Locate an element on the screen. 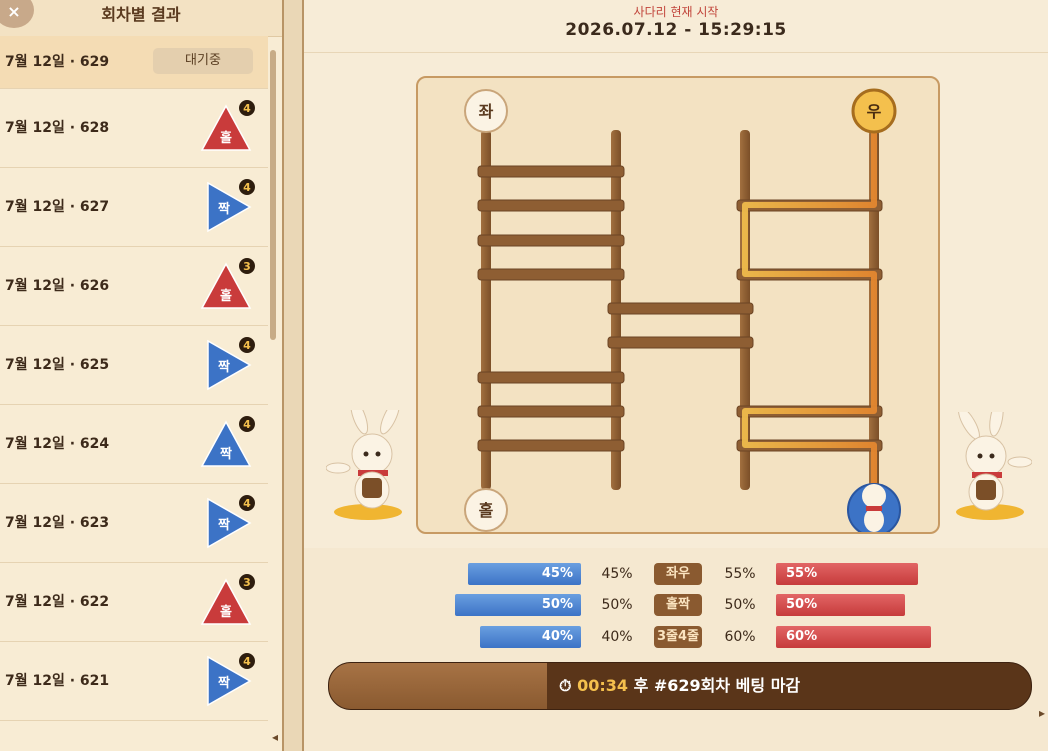 This screenshot has width=1048, height=751. left-ratio-bar: 50% is located at coordinates (518, 605).